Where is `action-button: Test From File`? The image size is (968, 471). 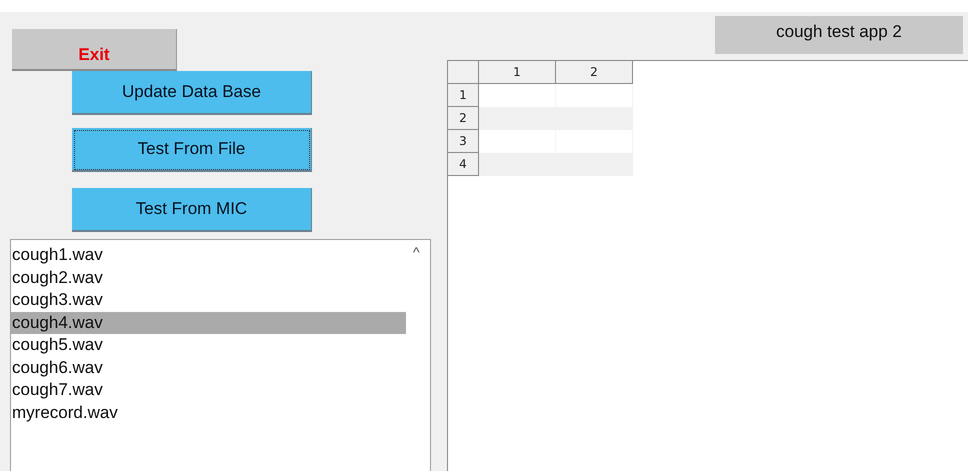 action-button: Test From File is located at coordinates (192, 150).